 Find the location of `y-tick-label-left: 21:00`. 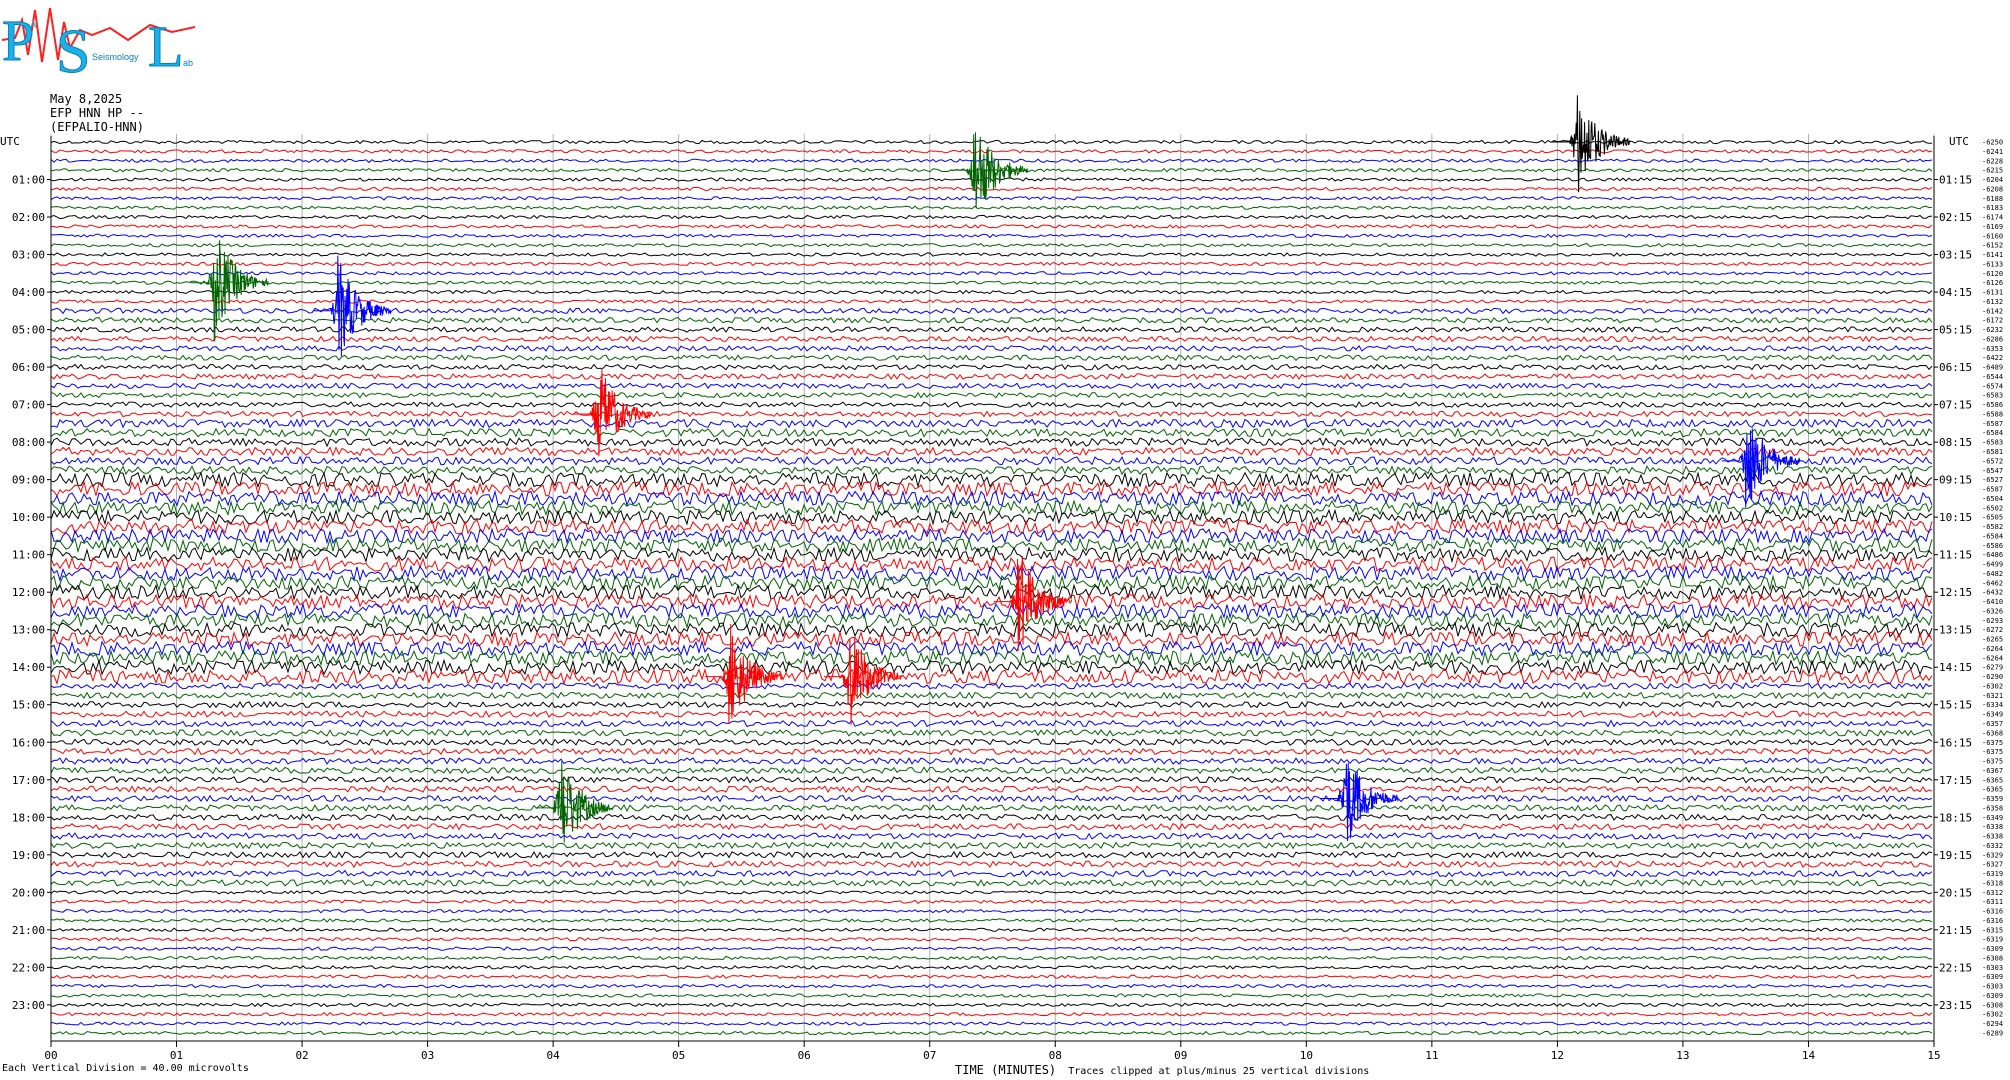

y-tick-label-left: 21:00 is located at coordinates (28, 930).